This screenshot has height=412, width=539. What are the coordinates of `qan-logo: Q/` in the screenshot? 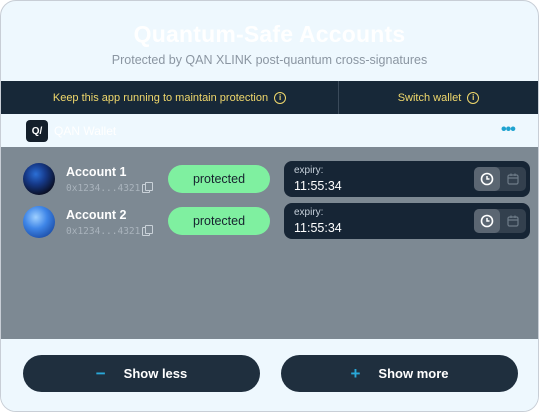 It's located at (37, 131).